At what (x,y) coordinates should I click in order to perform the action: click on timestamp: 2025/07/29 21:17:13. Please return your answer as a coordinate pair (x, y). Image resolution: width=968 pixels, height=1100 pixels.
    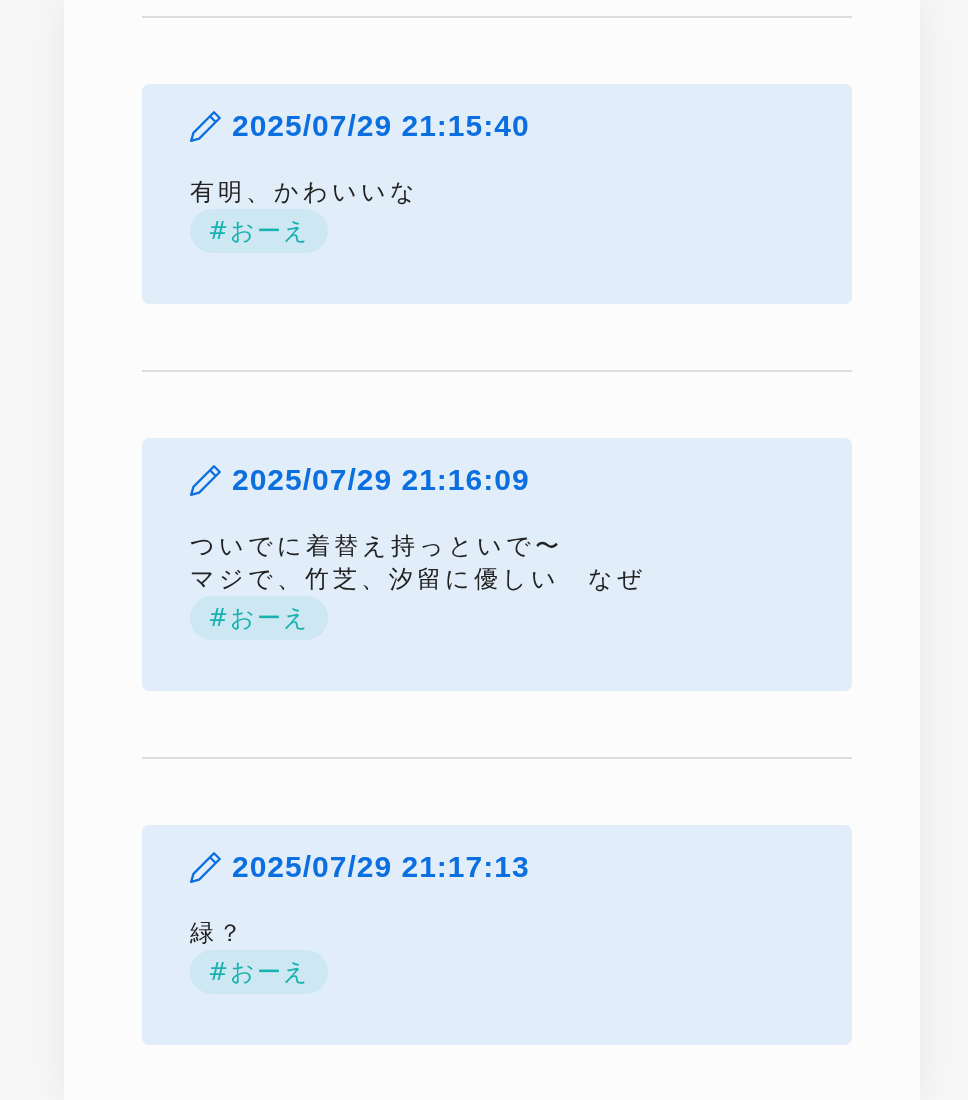
    Looking at the image, I should click on (381, 867).